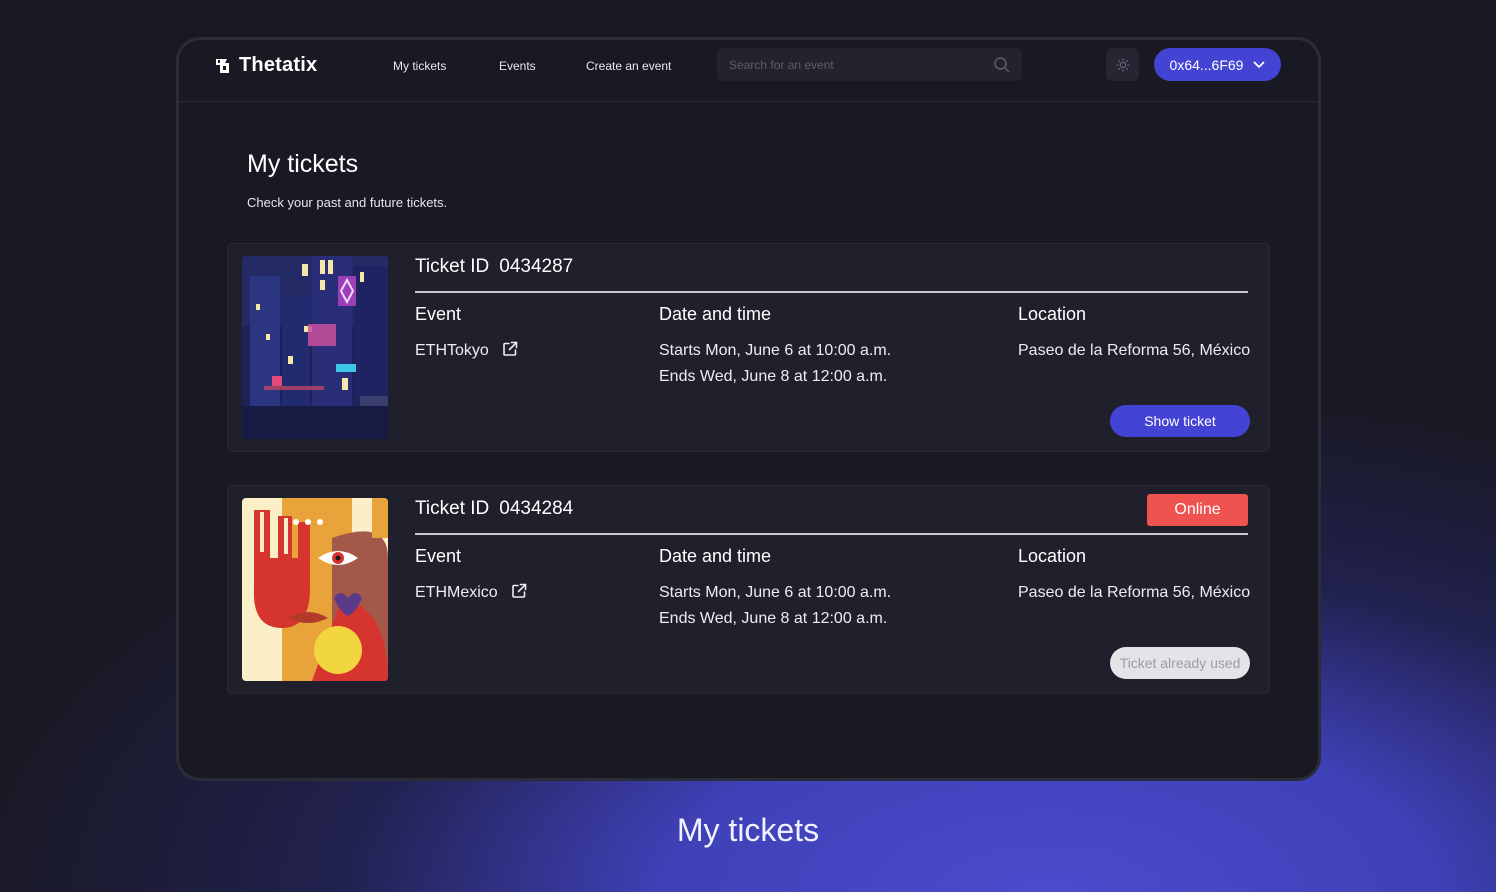 This screenshot has height=892, width=1496. I want to click on sun-icon, so click(1122, 64).